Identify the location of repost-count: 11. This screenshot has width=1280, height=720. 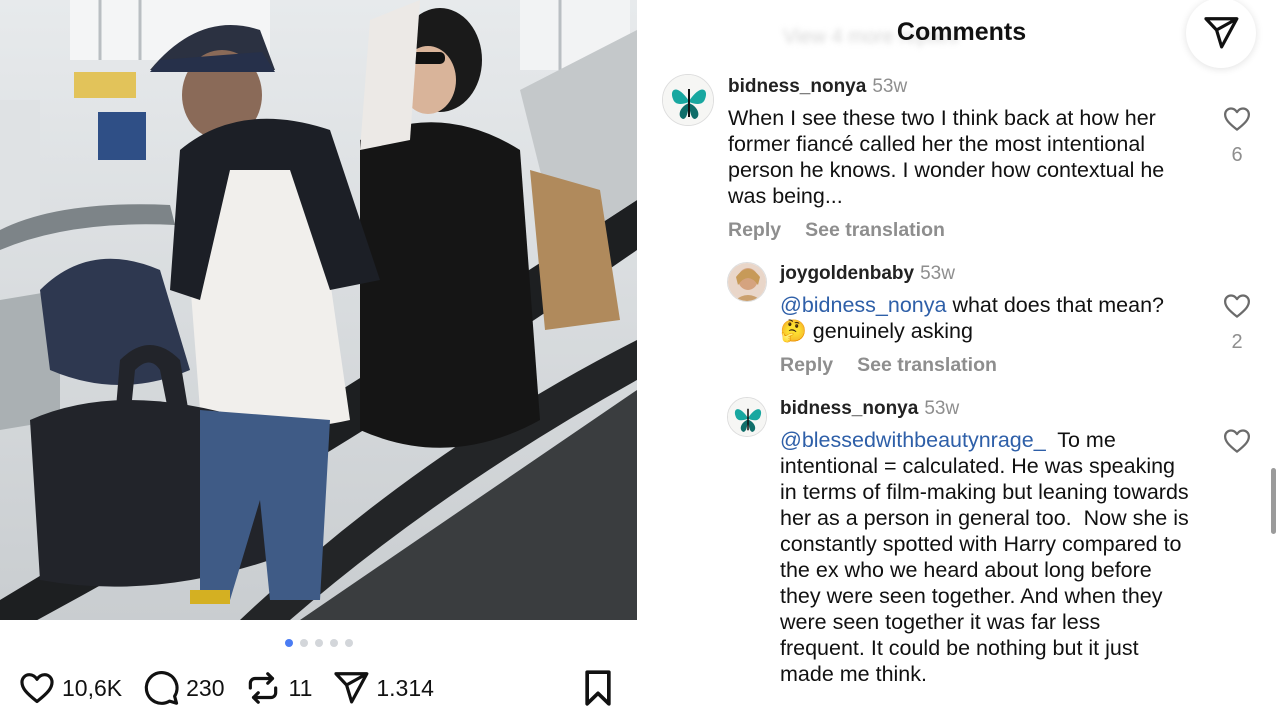
(300, 687).